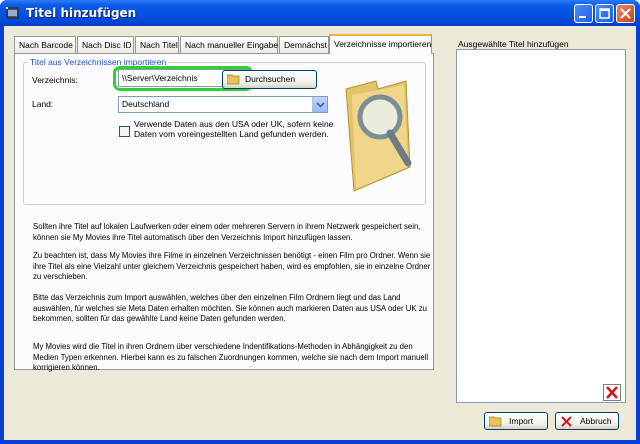  Describe the element at coordinates (566, 421) in the screenshot. I see `cancel-x-icon` at that location.